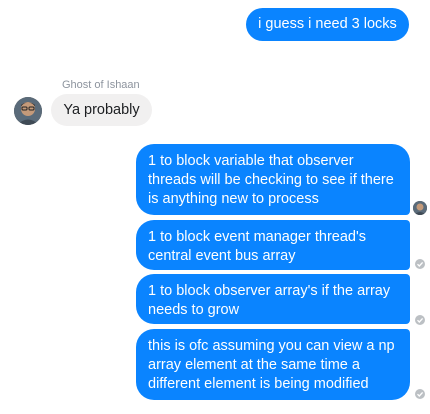  What do you see at coordinates (101, 85) in the screenshot?
I see `sender-name: Ghost of Ishaan` at bounding box center [101, 85].